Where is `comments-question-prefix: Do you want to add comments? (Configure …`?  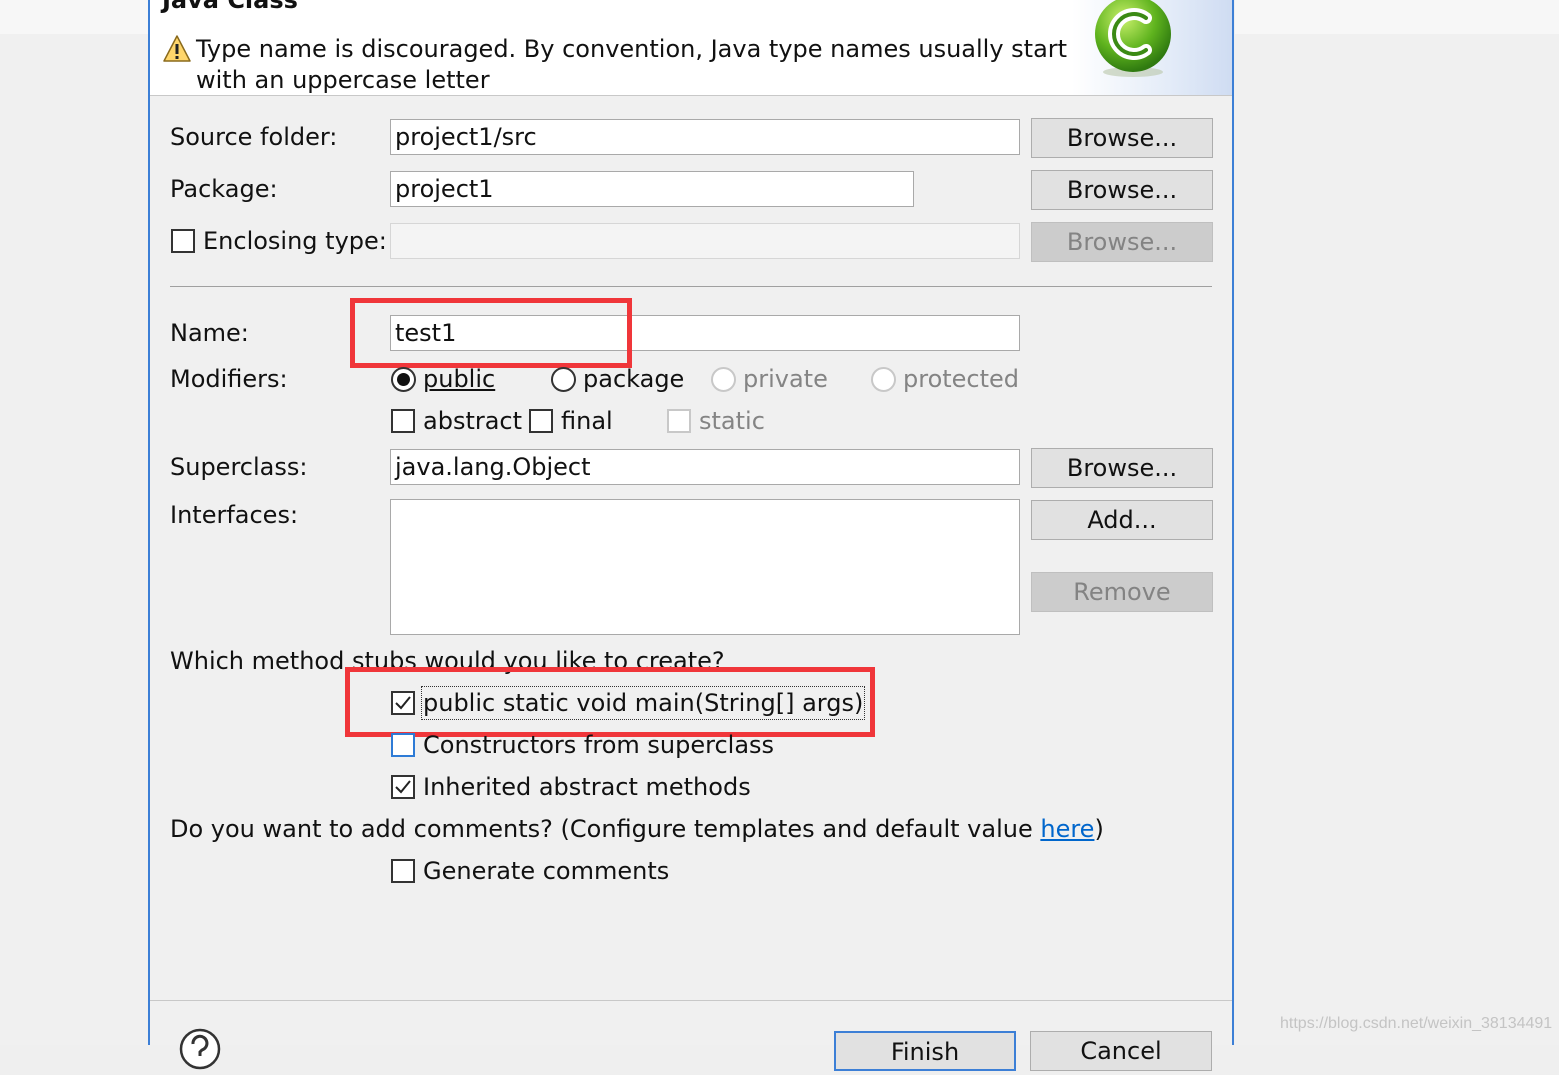
comments-question-prefix: Do you want to add comments? (Configure … is located at coordinates (605, 829).